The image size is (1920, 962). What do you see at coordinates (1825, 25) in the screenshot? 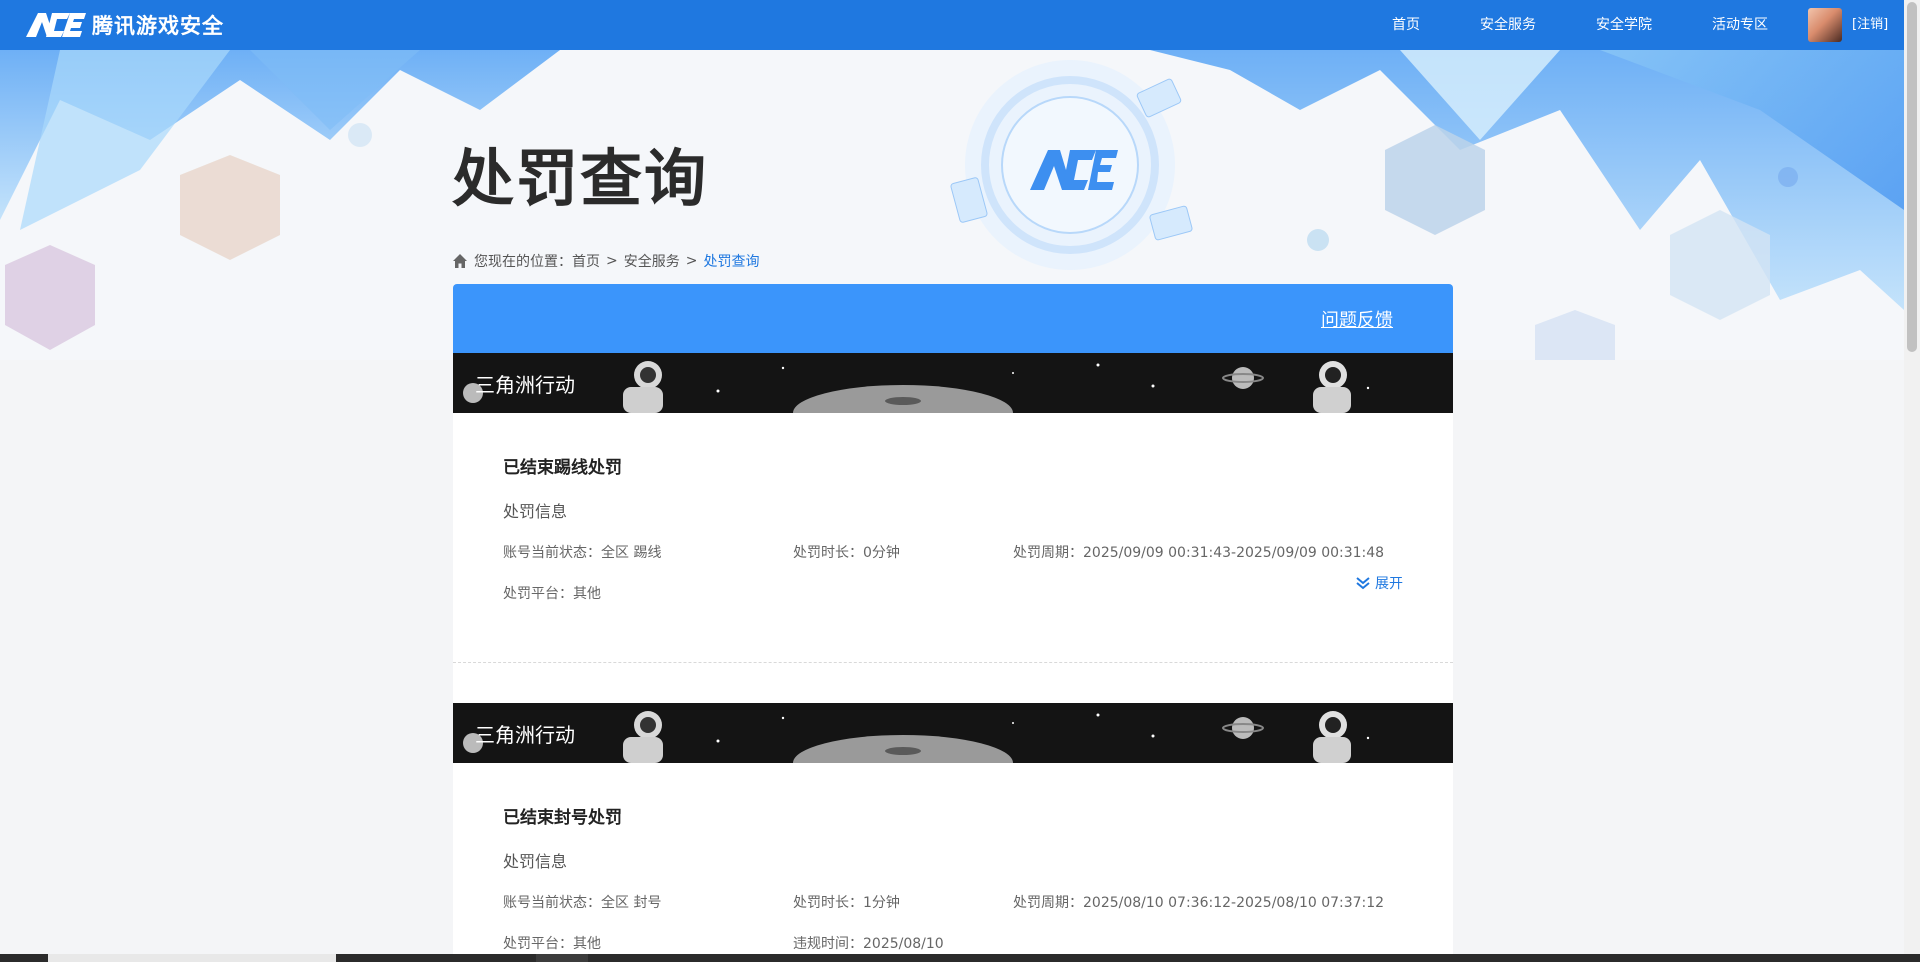
I see `user-avatar` at bounding box center [1825, 25].